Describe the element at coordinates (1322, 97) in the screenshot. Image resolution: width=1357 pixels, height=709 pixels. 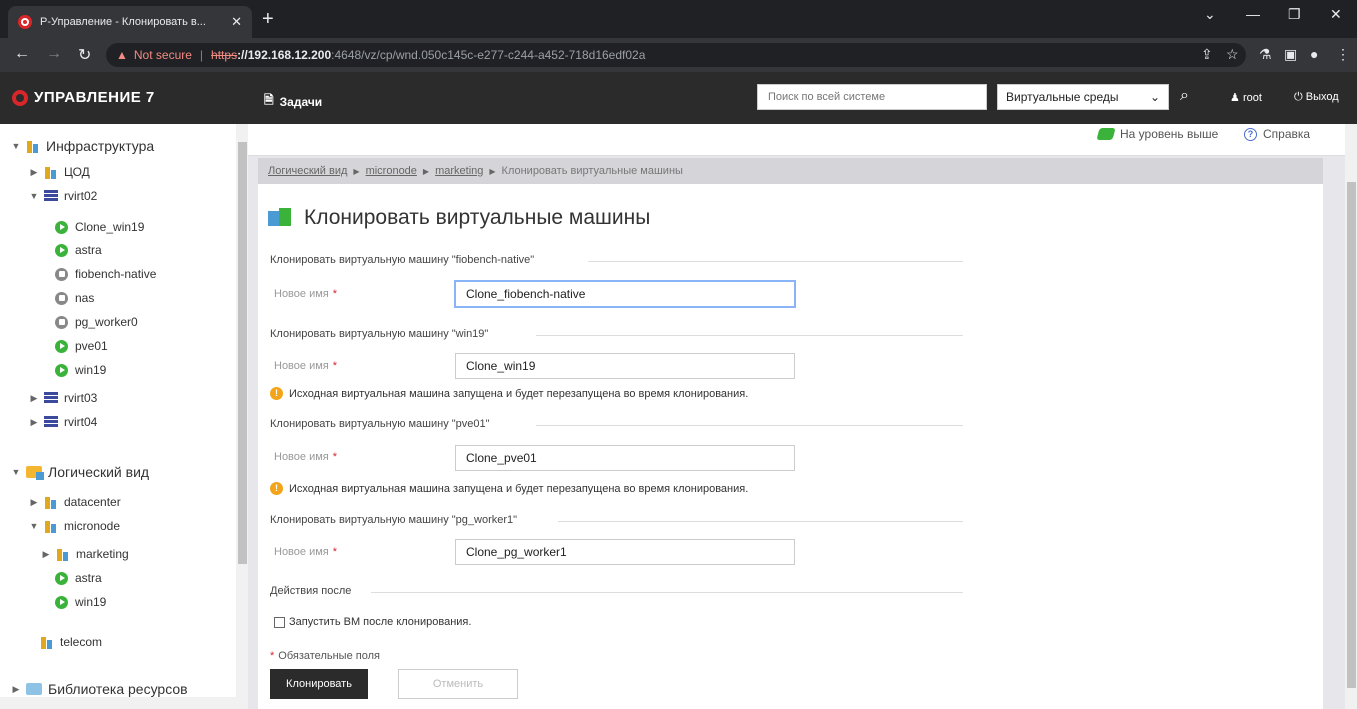
I see `logout-label: Выход` at that location.